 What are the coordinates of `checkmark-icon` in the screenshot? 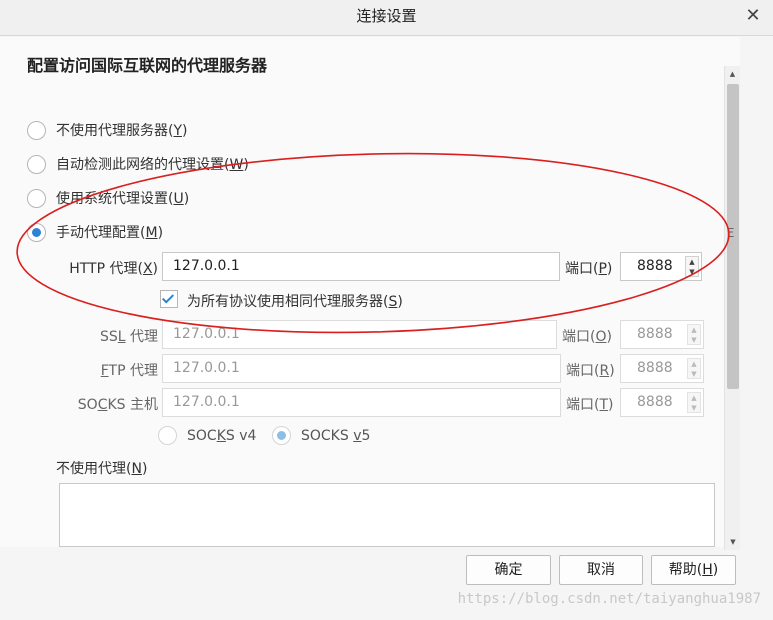 It's located at (168, 297).